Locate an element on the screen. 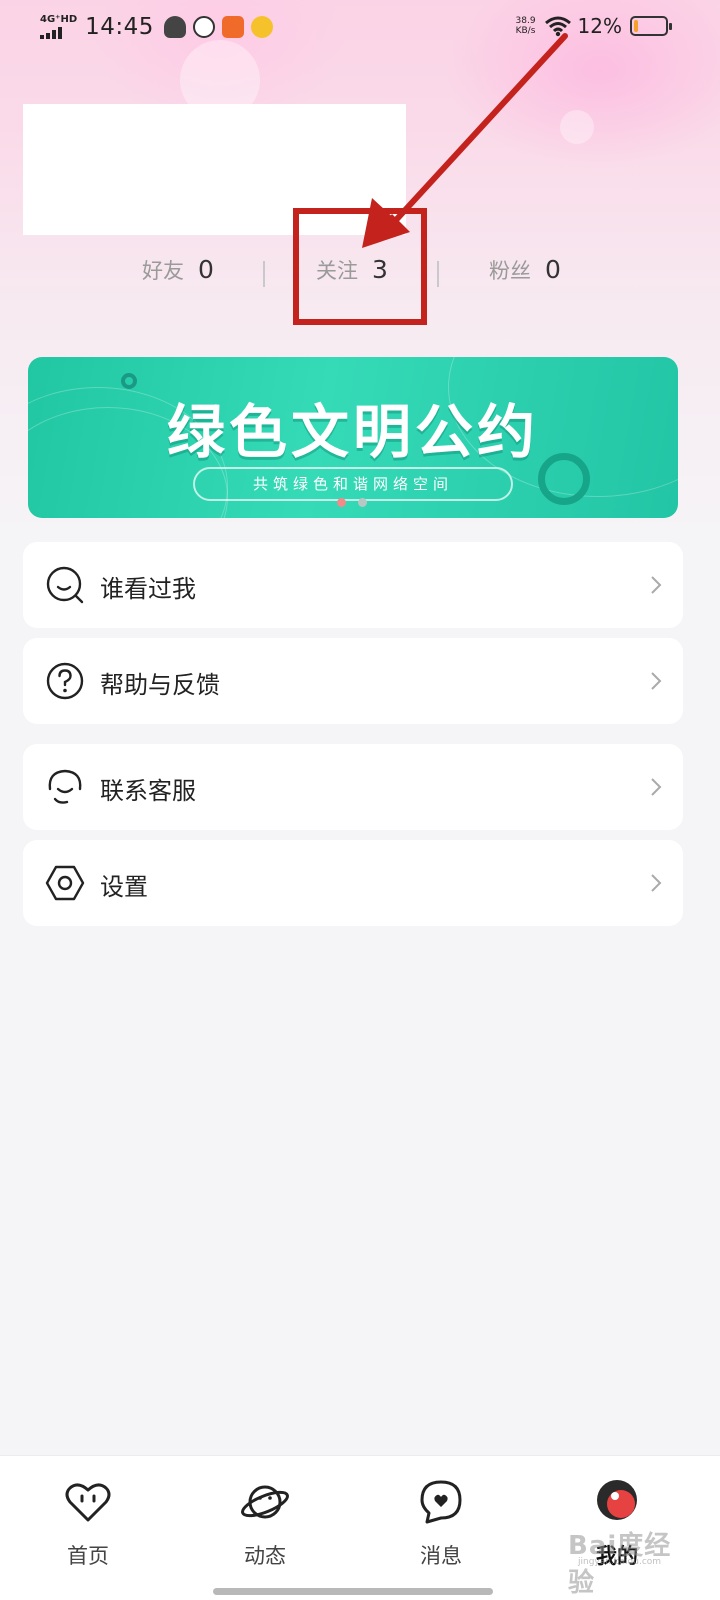  tab-feed: 动态 is located at coordinates (265, 1523).